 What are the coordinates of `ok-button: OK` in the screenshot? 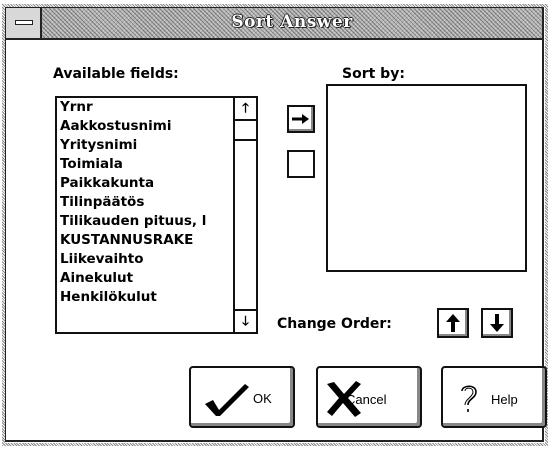 It's located at (242, 397).